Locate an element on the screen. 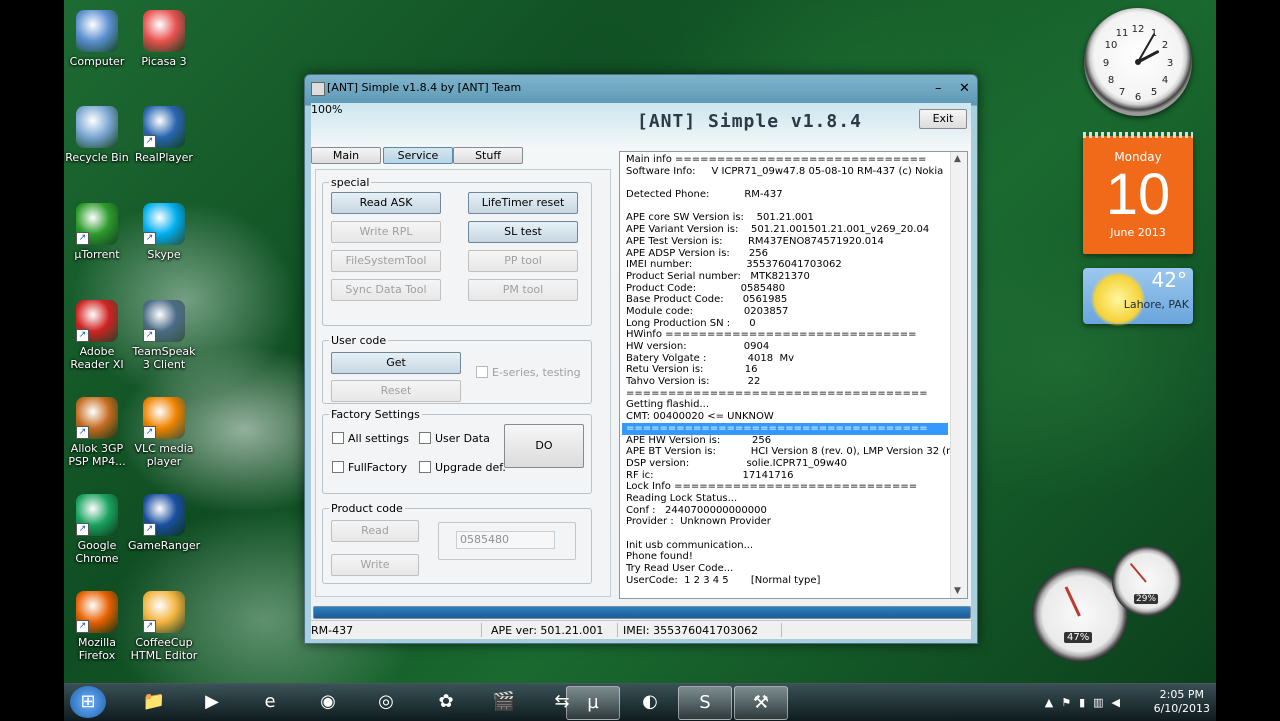  svg-text: 4 is located at coordinates (1165, 80).